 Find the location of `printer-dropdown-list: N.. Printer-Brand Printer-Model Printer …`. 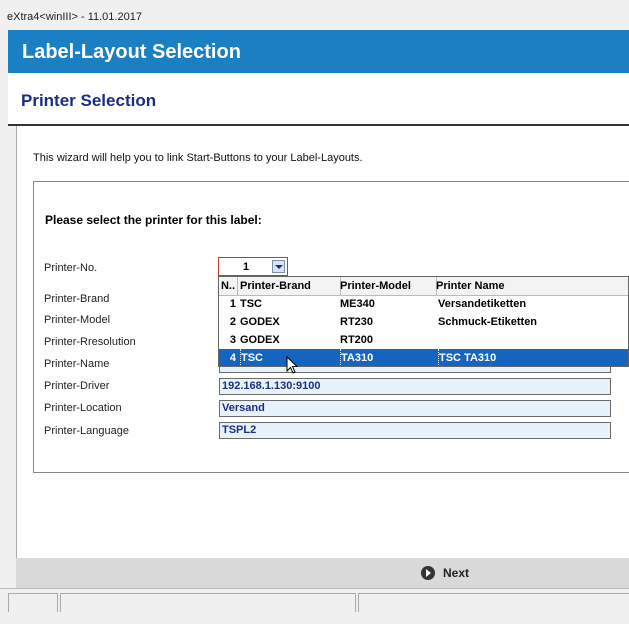

printer-dropdown-list: N.. Printer-Brand Printer-Model Printer … is located at coordinates (423, 321).